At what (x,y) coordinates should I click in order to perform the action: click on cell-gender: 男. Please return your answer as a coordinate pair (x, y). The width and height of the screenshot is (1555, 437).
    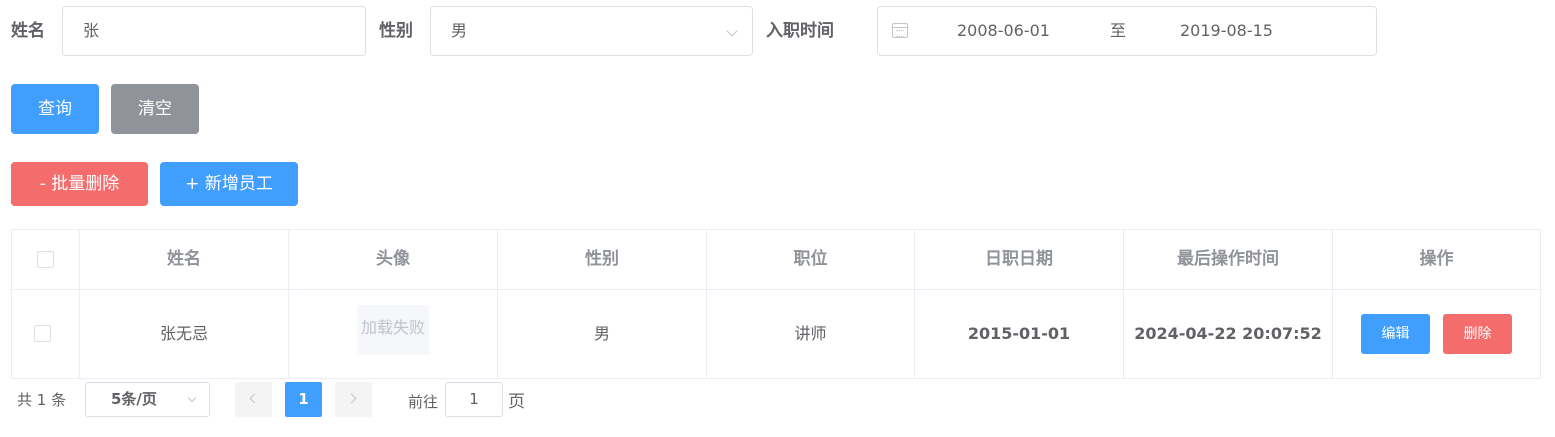
    Looking at the image, I should click on (602, 334).